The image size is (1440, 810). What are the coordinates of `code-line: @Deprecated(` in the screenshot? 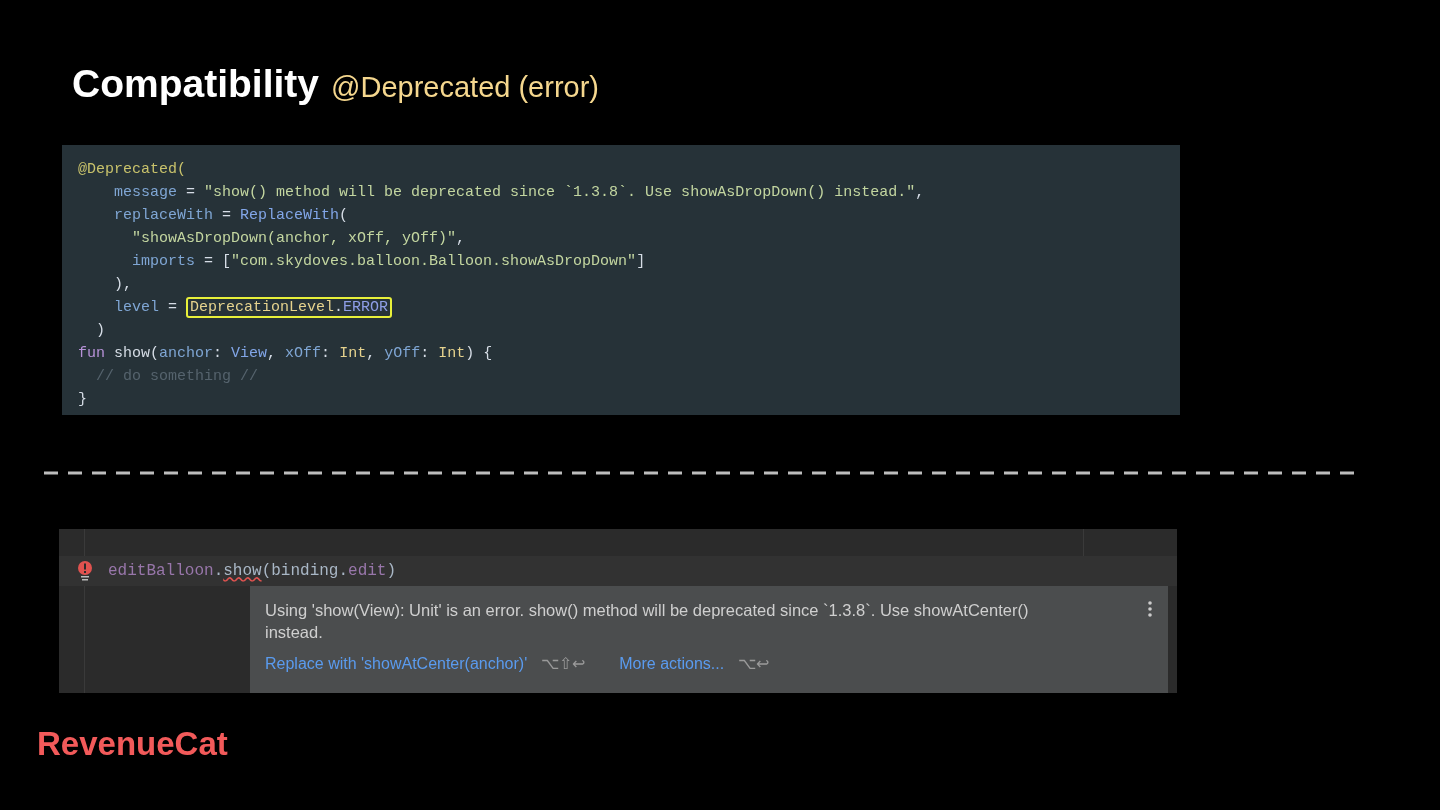 It's located at (132, 170).